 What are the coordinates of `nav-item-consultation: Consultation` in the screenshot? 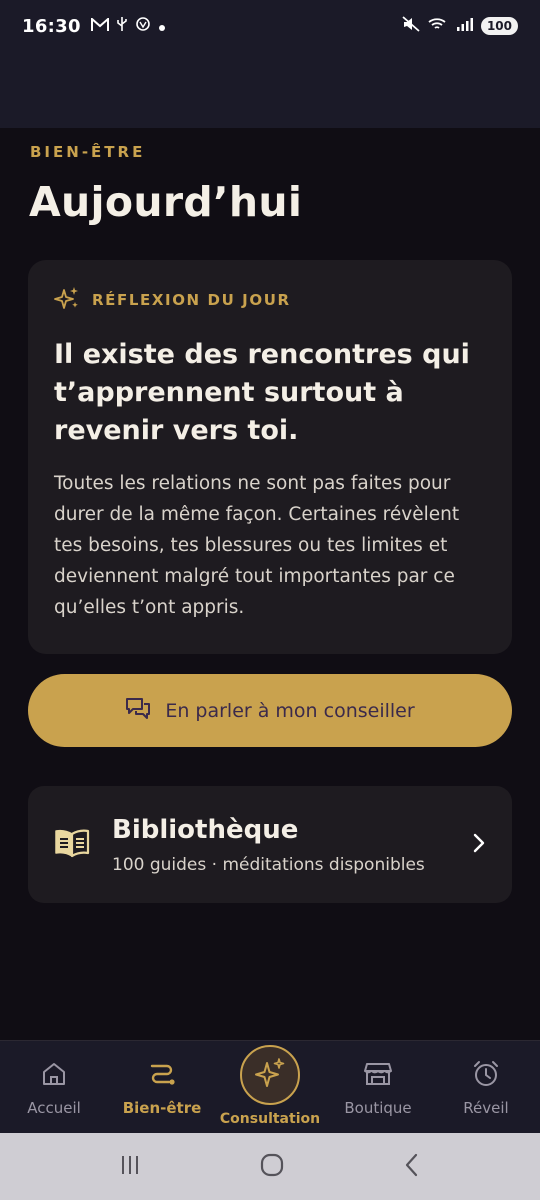 It's located at (270, 1087).